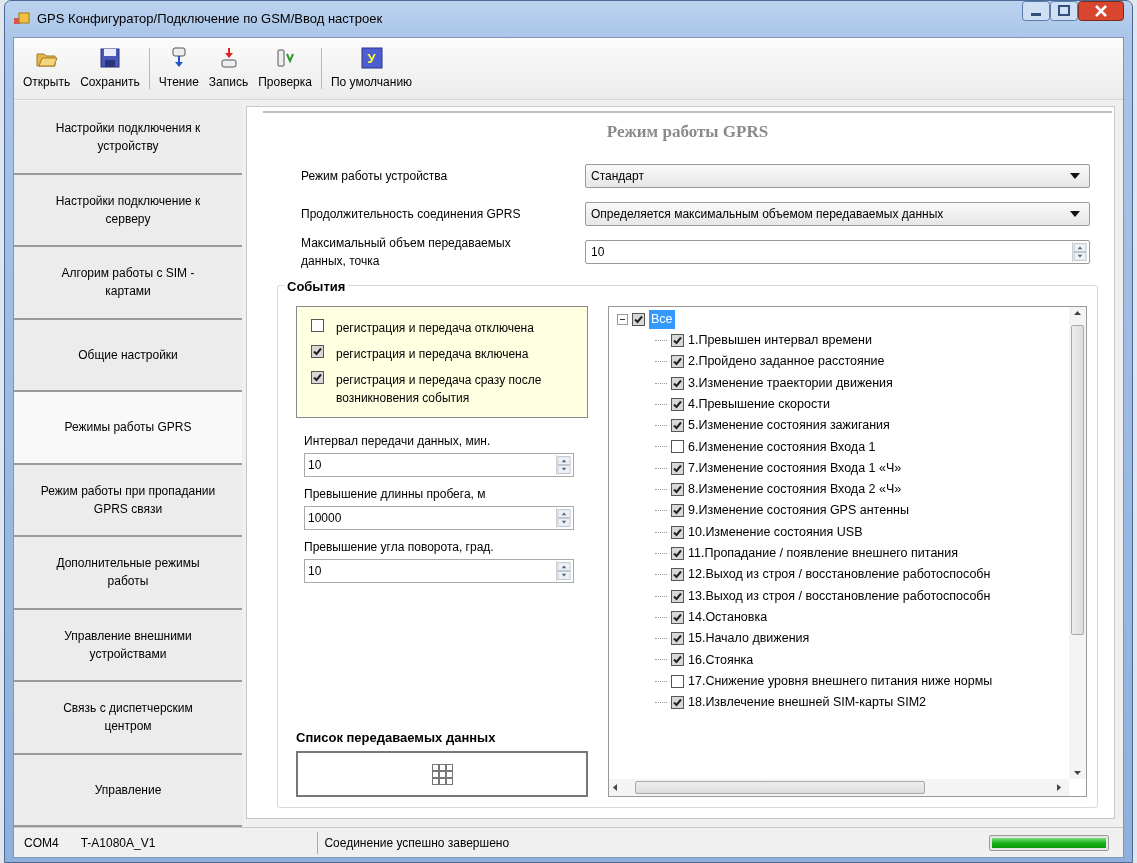  What do you see at coordinates (128, 355) in the screenshot?
I see `sidebar-item: Общие настройки` at bounding box center [128, 355].